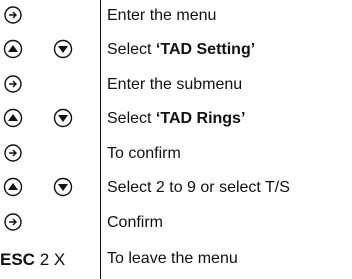 Image resolution: width=352 pixels, height=279 pixels. I want to click on step-row: Select ‘TAD Setting’, so click(176, 53).